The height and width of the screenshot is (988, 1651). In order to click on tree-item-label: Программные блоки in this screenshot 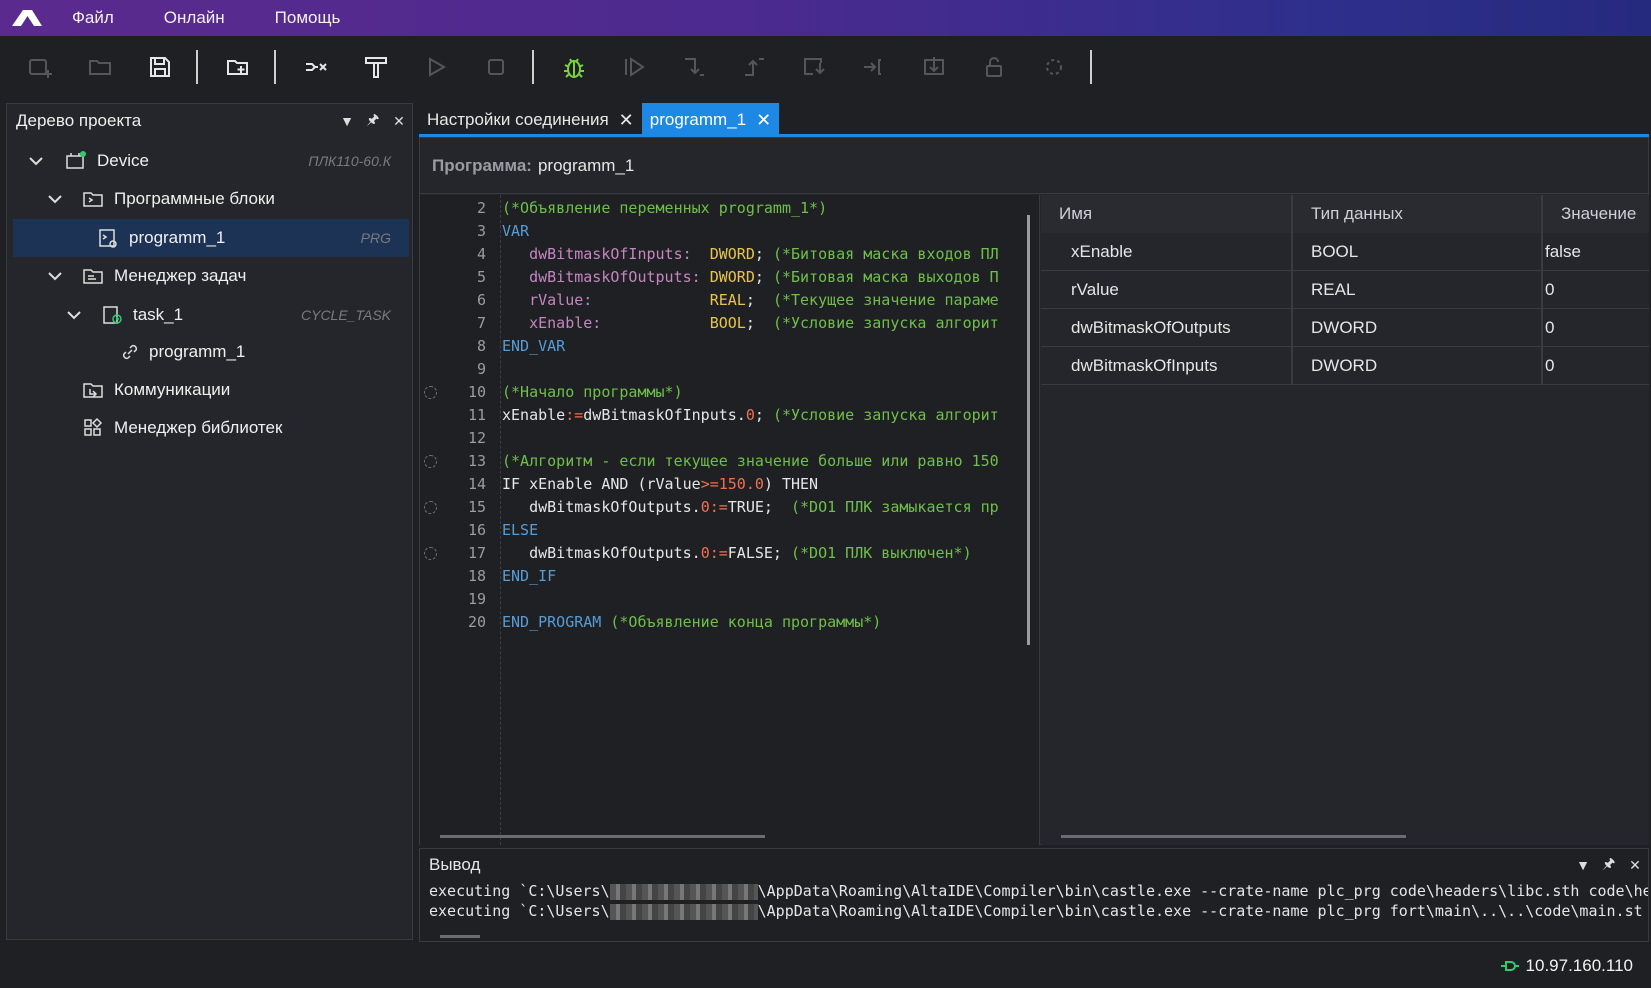, I will do `click(194, 198)`.